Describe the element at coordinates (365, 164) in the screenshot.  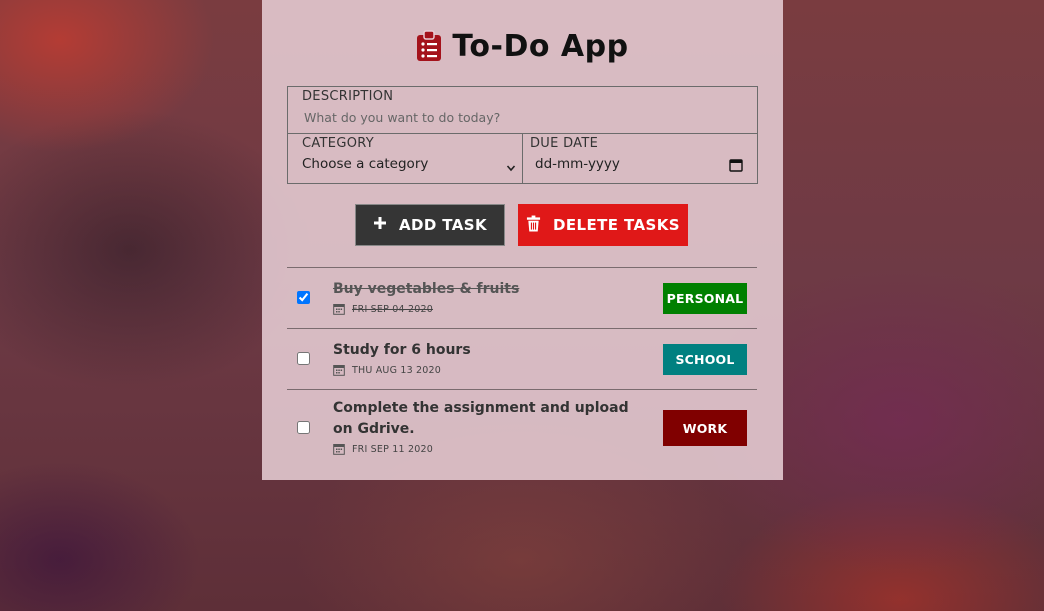
I see `category-select: Choose a category` at that location.